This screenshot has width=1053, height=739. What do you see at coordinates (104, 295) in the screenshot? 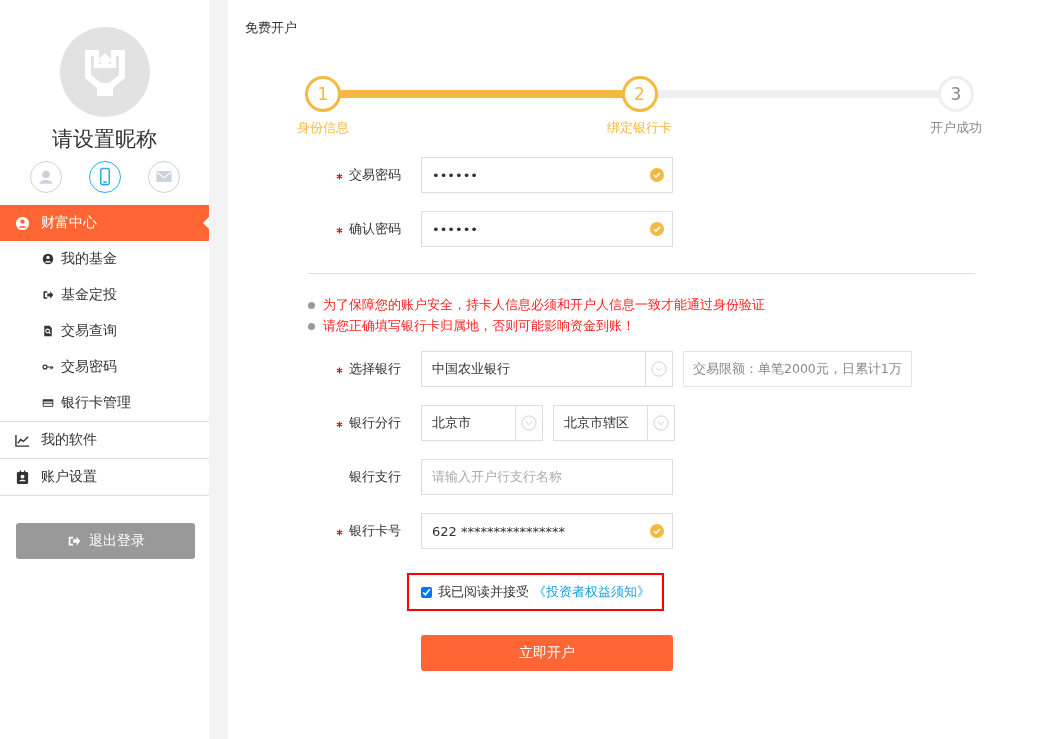
I see `submenu-item: 基金定投` at bounding box center [104, 295].